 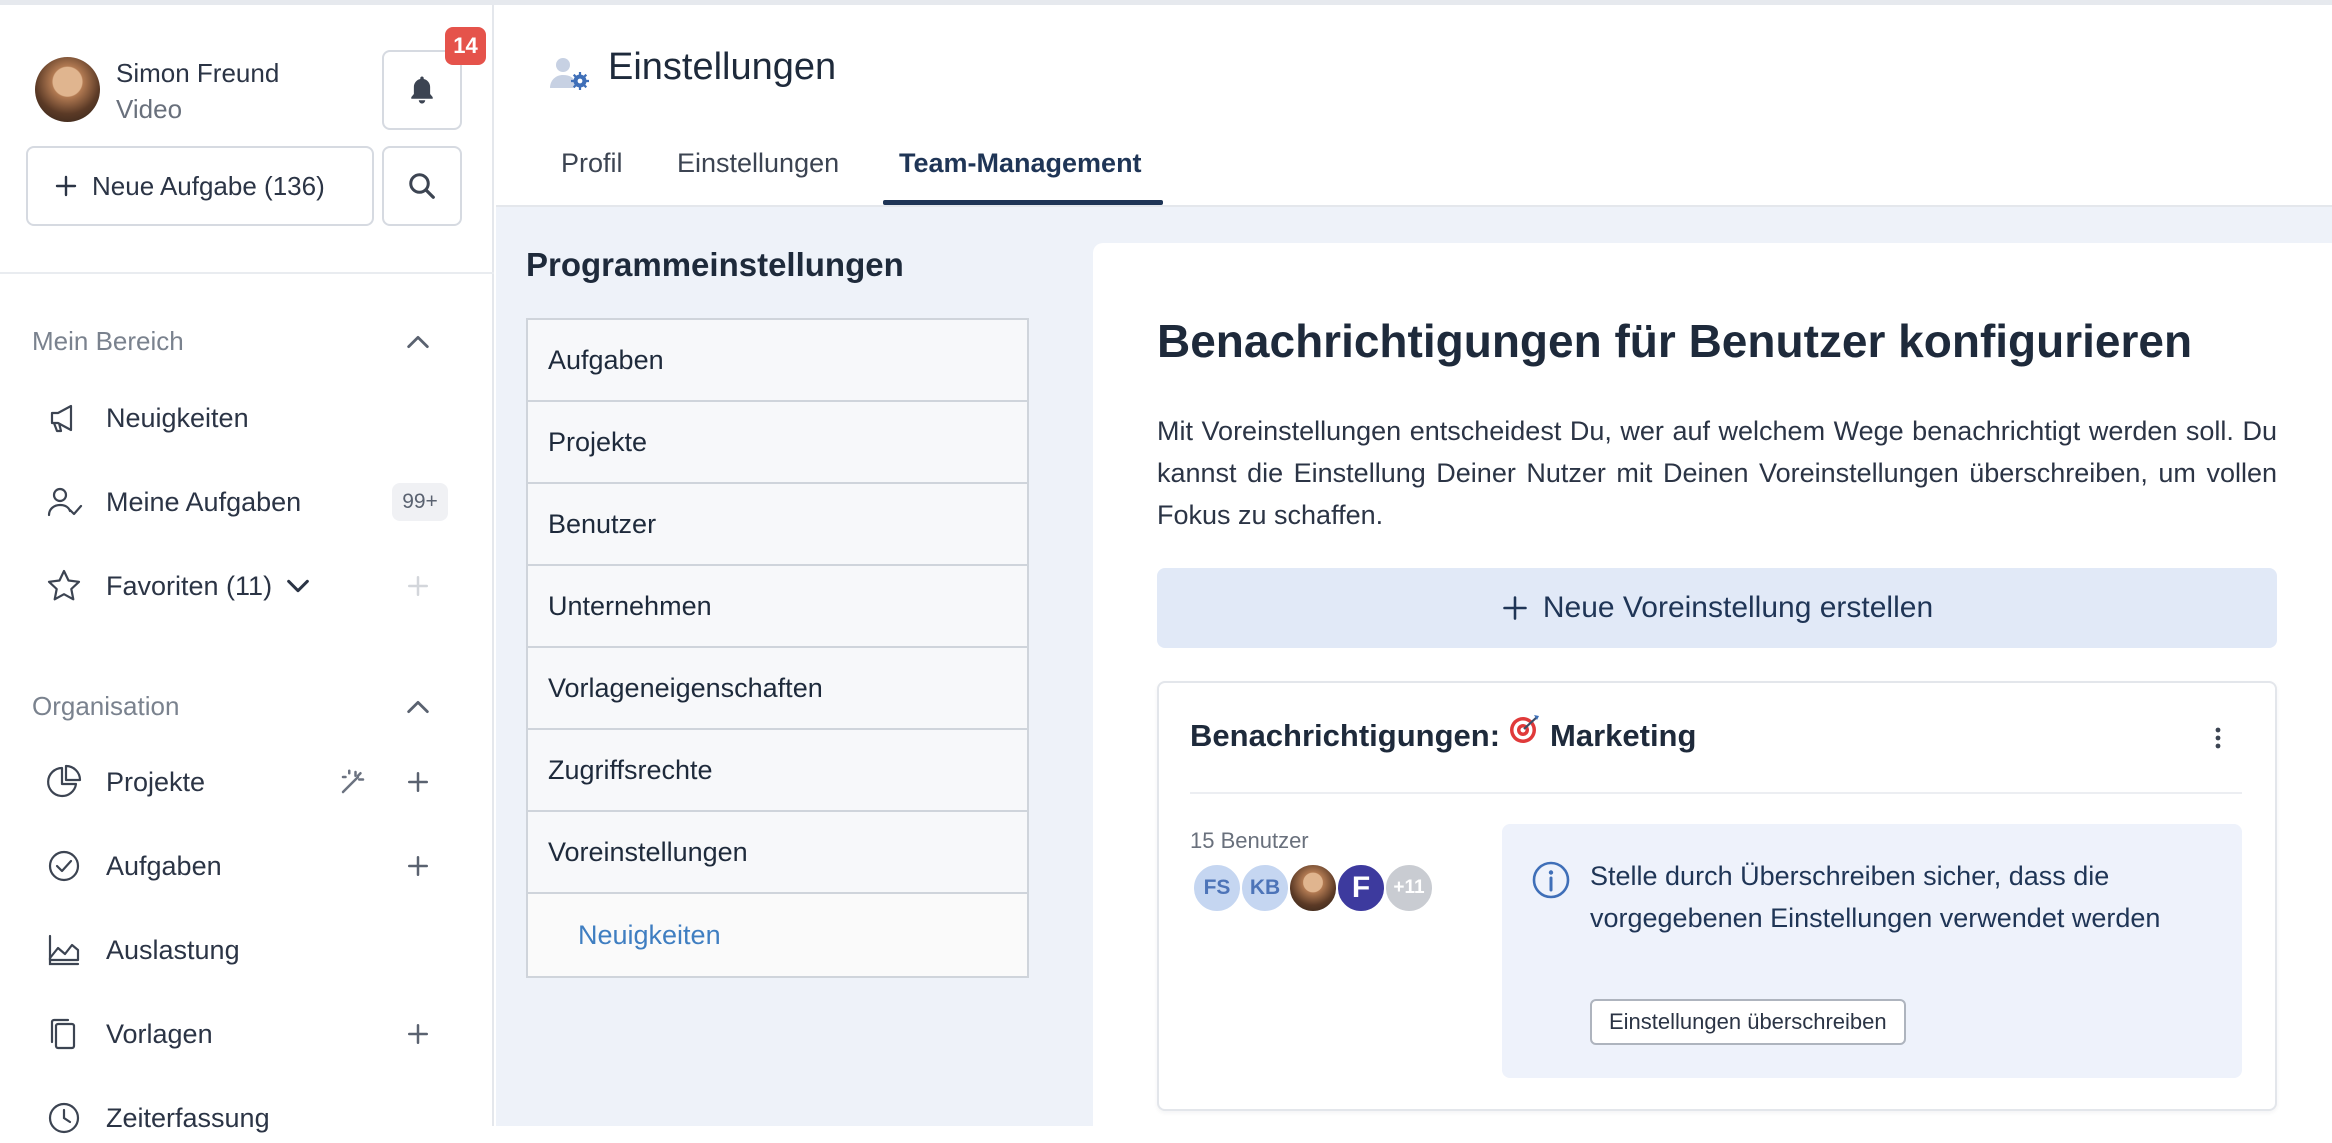 I want to click on user-avatar, so click(x=67, y=89).